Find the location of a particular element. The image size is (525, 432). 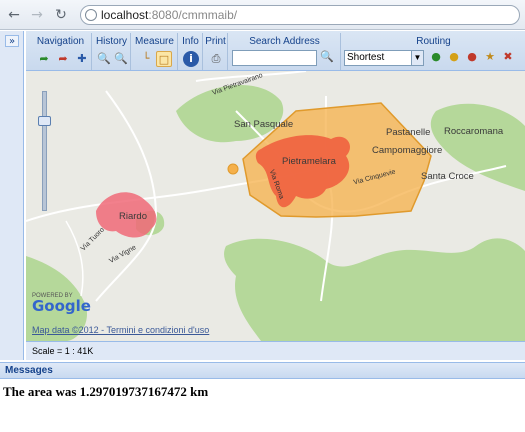

map-label-roccaromana: Roccaromana is located at coordinates (474, 131).